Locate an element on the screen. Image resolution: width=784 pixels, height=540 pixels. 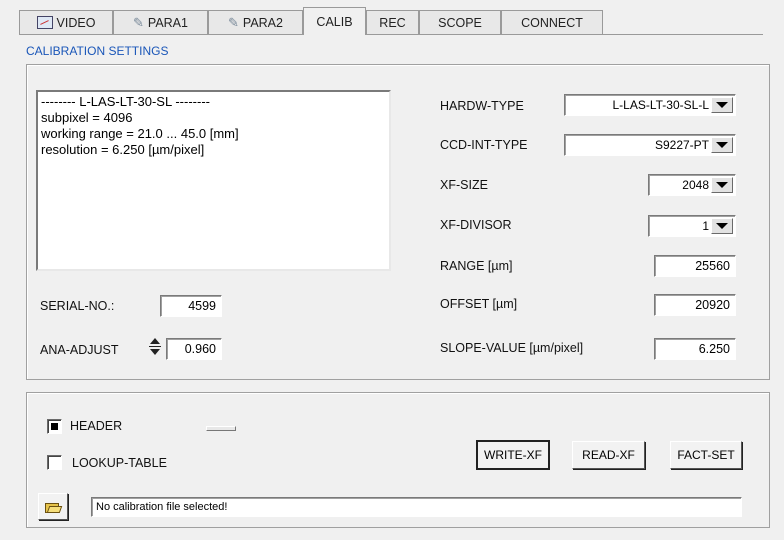
ana-adjust-field: 0.960 is located at coordinates (194, 349).